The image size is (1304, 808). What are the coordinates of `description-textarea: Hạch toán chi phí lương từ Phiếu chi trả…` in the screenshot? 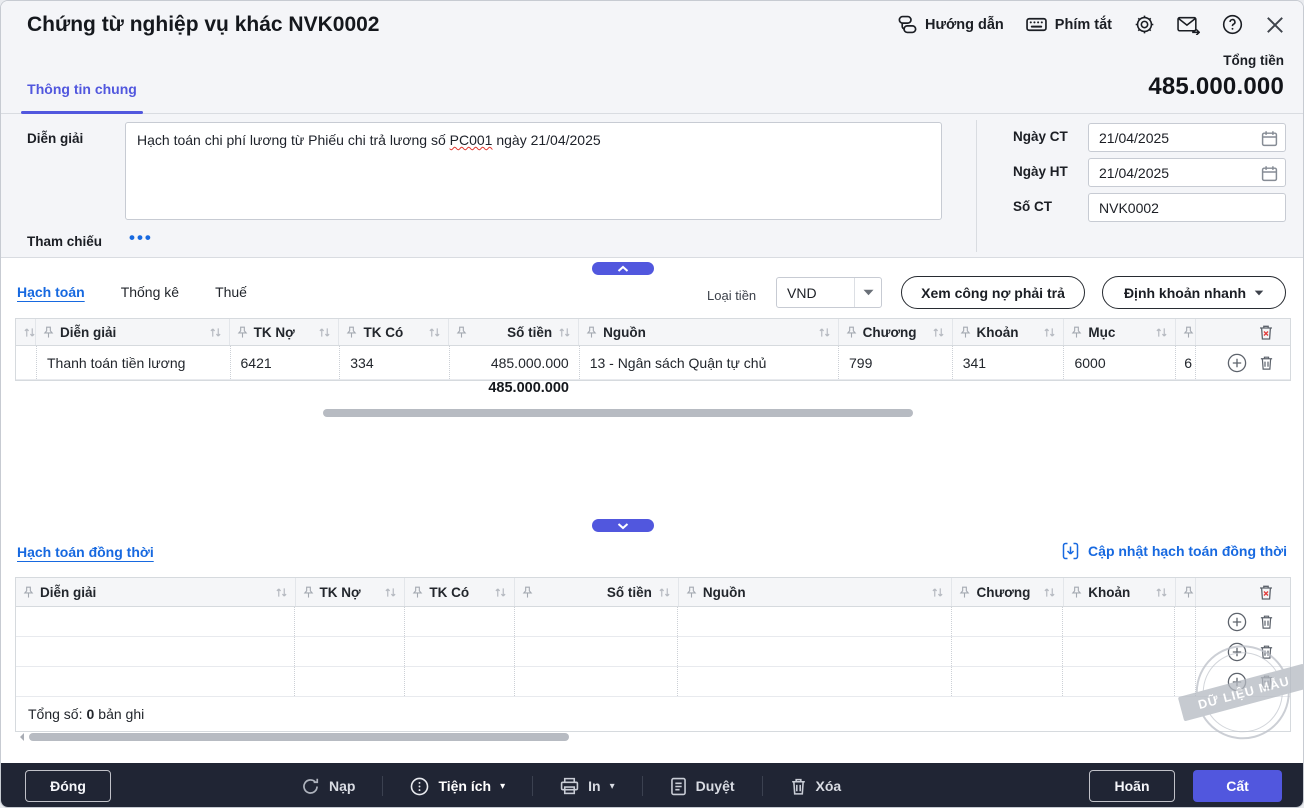 It's located at (533, 171).